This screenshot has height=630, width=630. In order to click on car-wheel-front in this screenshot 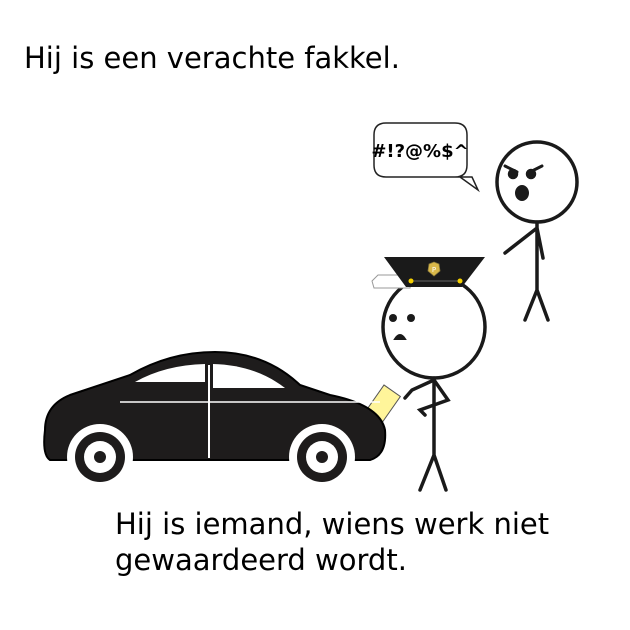, I will do `click(322, 457)`.